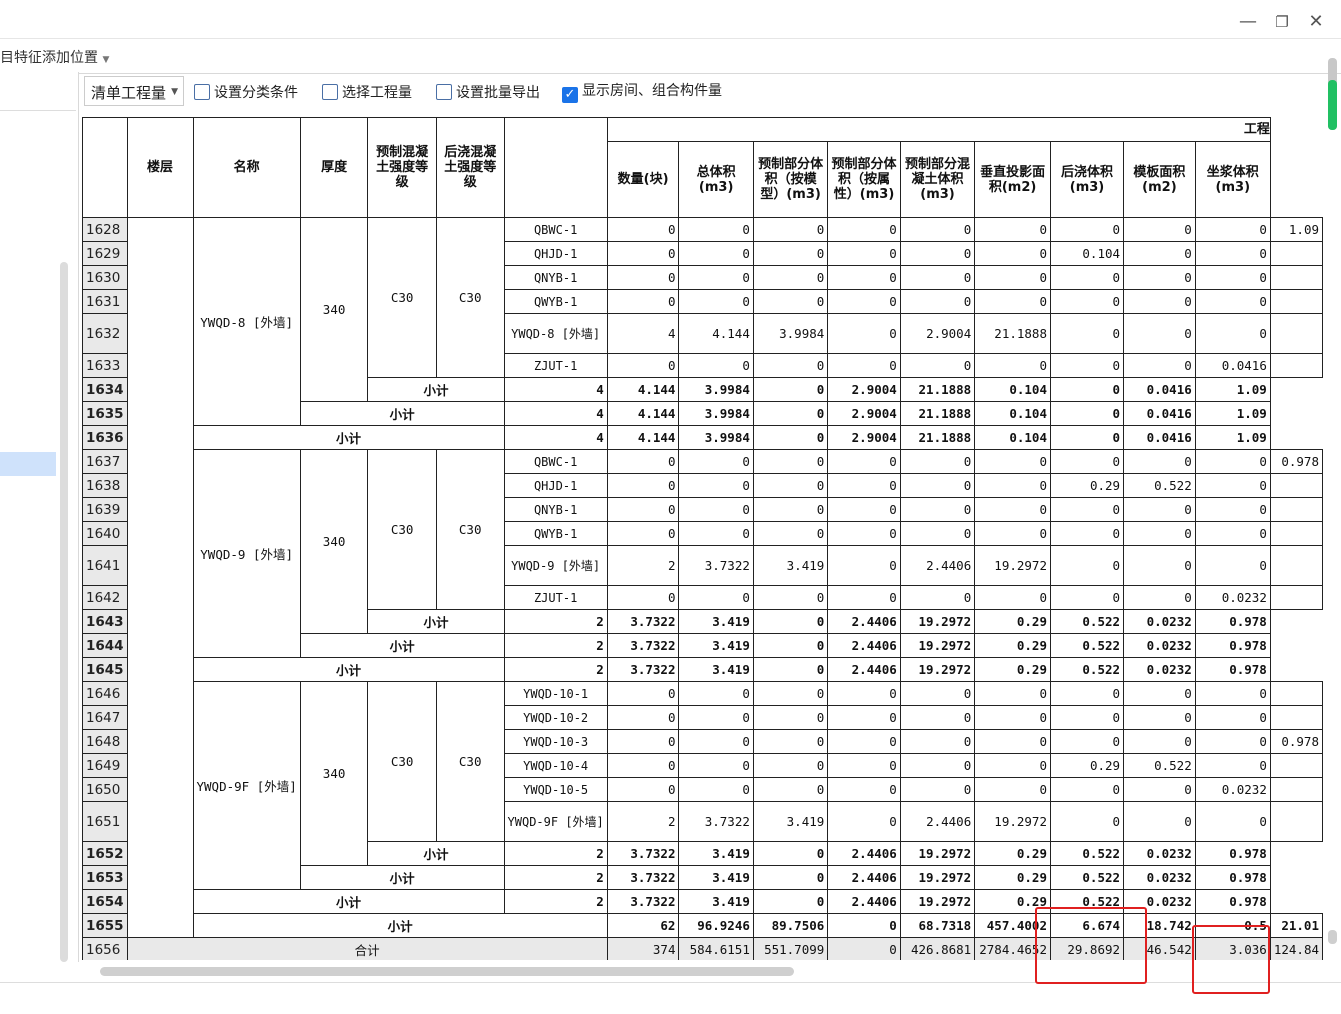 Image resolution: width=1341 pixels, height=1014 pixels. Describe the element at coordinates (1012, 179) in the screenshot. I see `vertical-area-header: 垂直投影面积(m2)` at that location.